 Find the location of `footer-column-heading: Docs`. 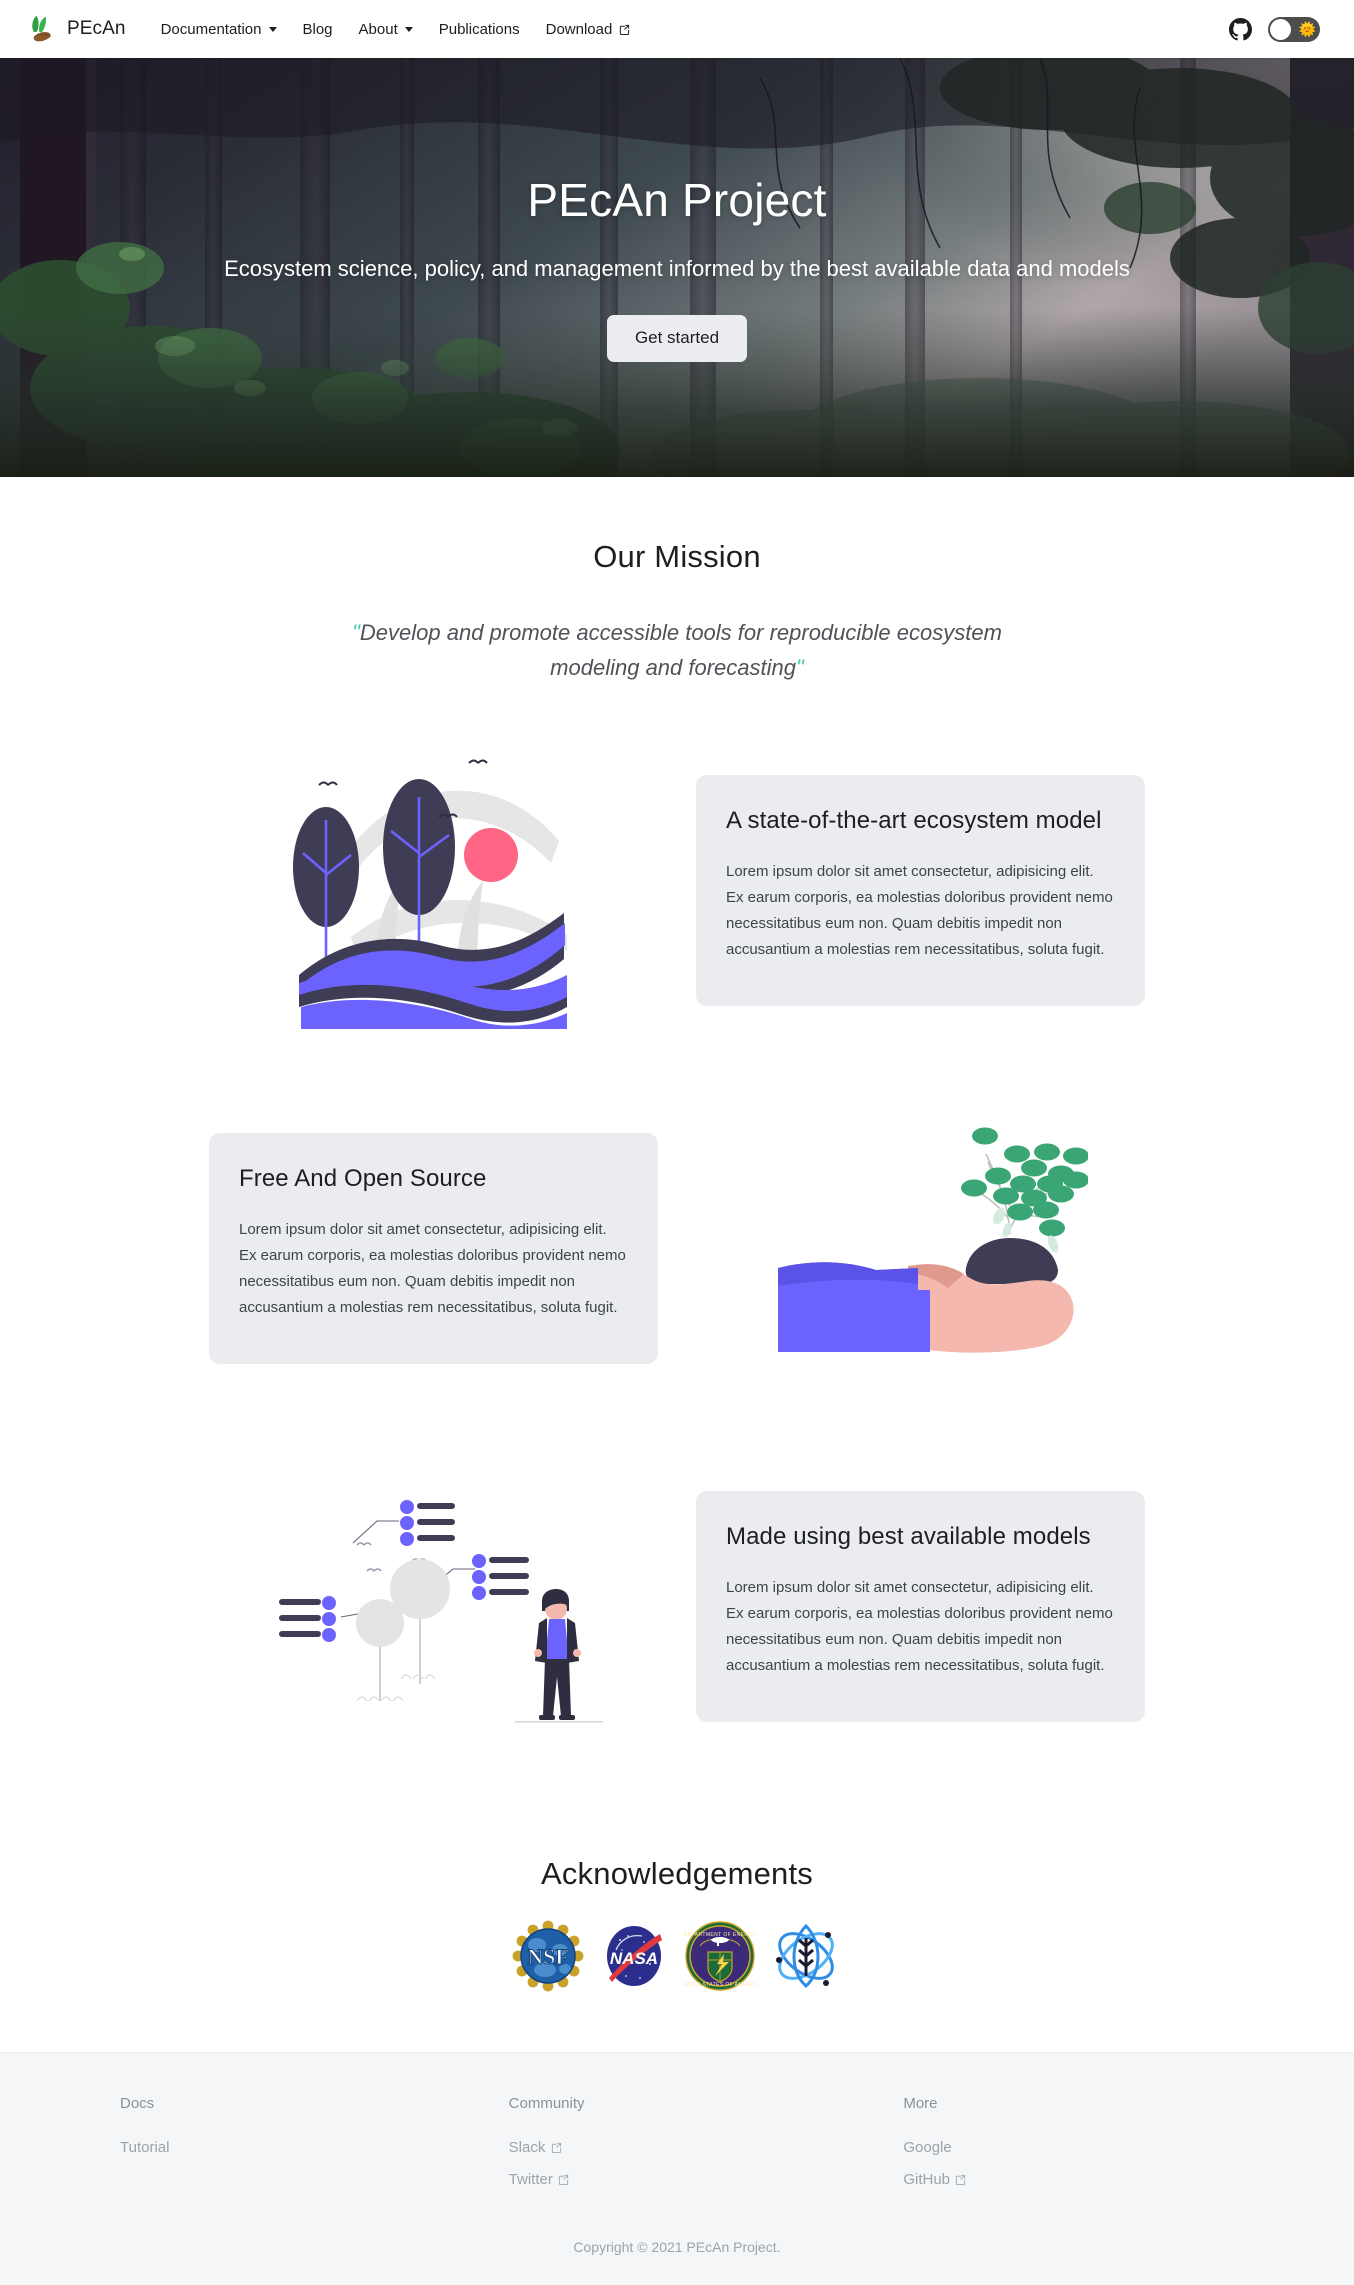

footer-column-heading: Docs is located at coordinates (137, 2104).